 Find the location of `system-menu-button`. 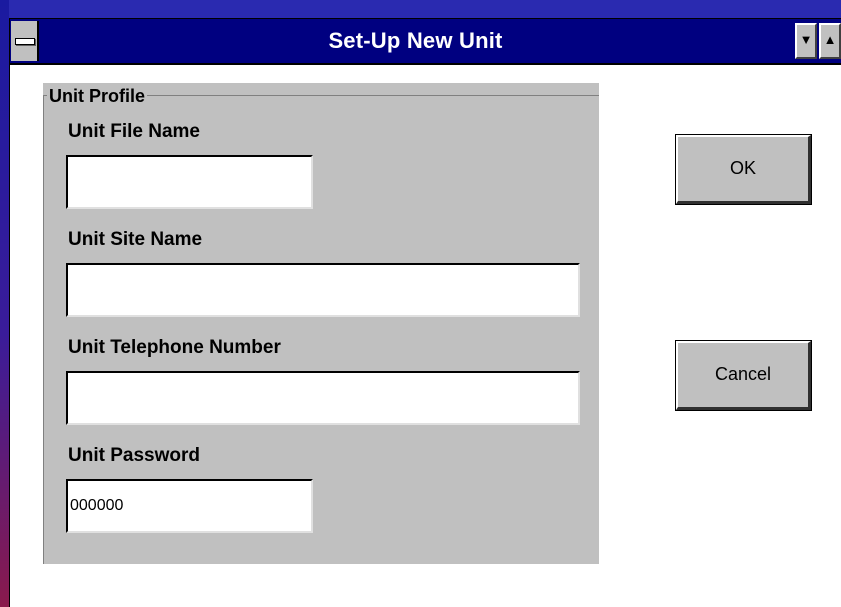

system-menu-button is located at coordinates (25, 41).